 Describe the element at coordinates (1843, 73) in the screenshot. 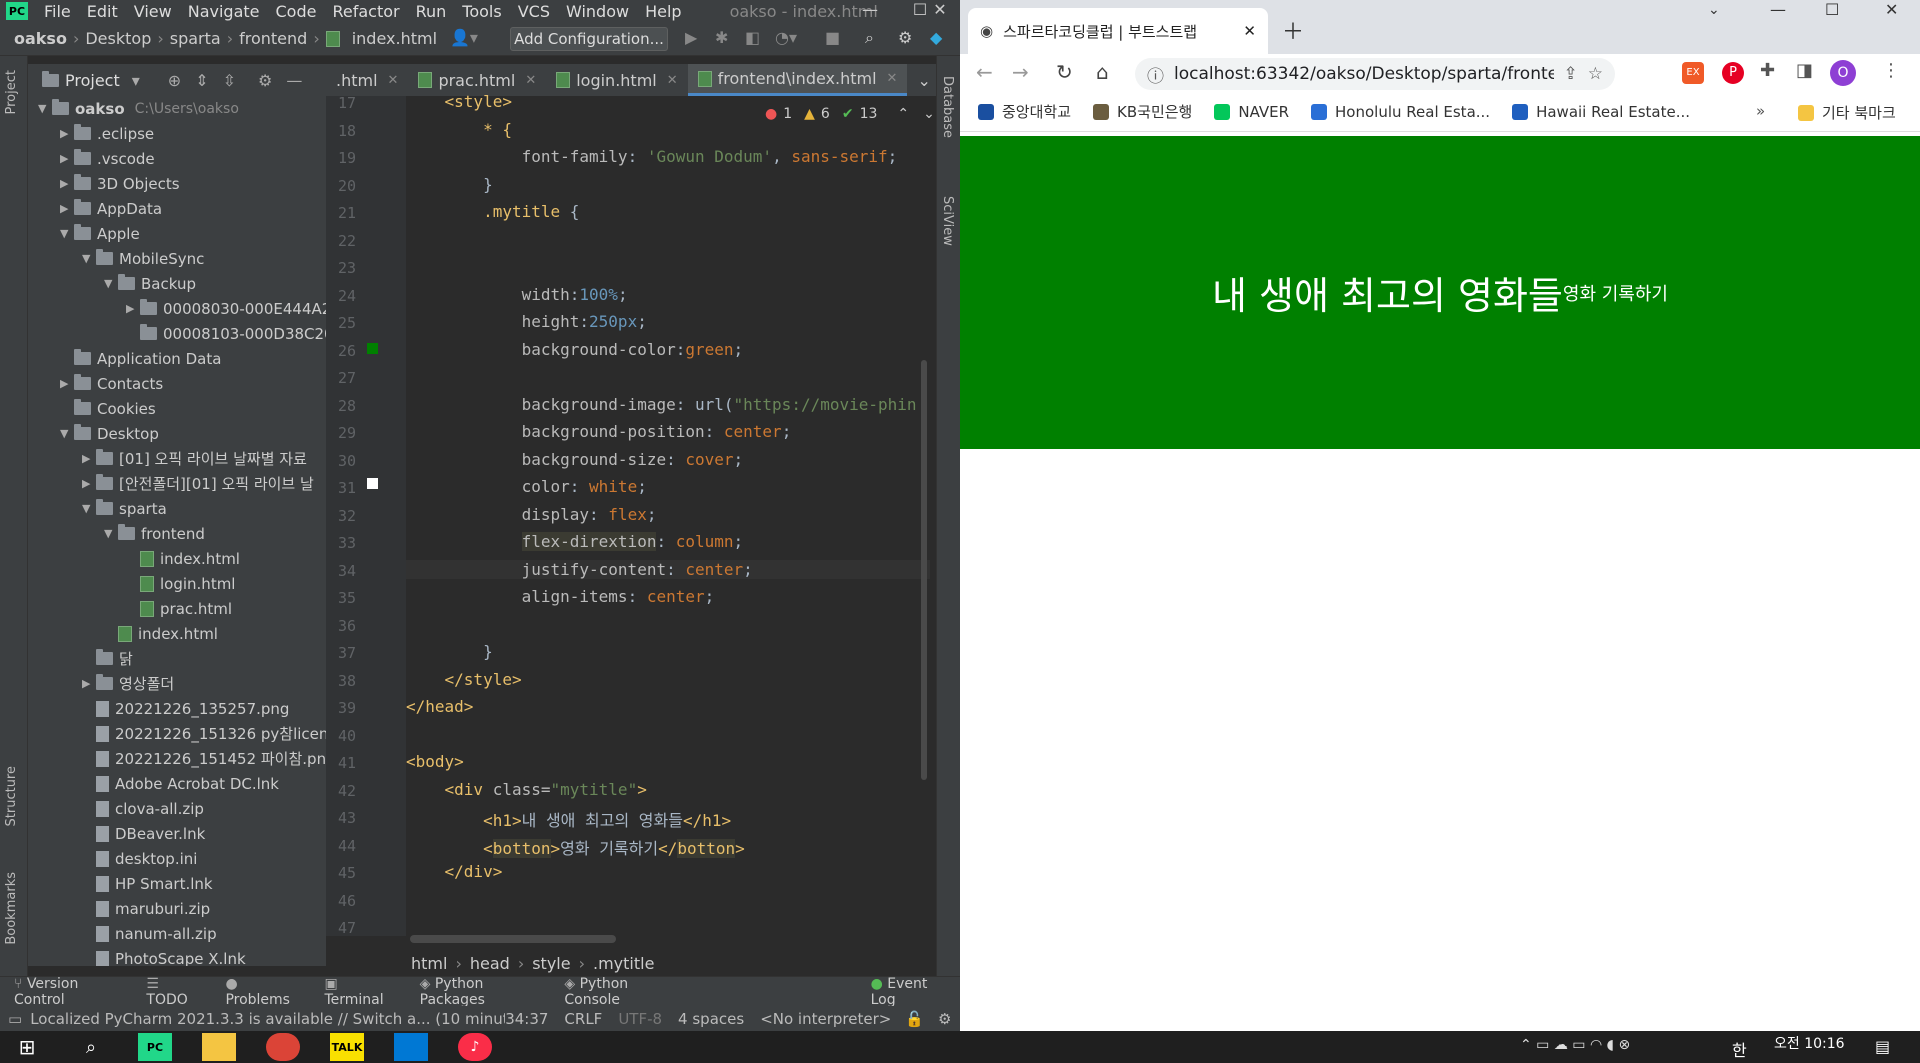

I see `avatar: O` at that location.